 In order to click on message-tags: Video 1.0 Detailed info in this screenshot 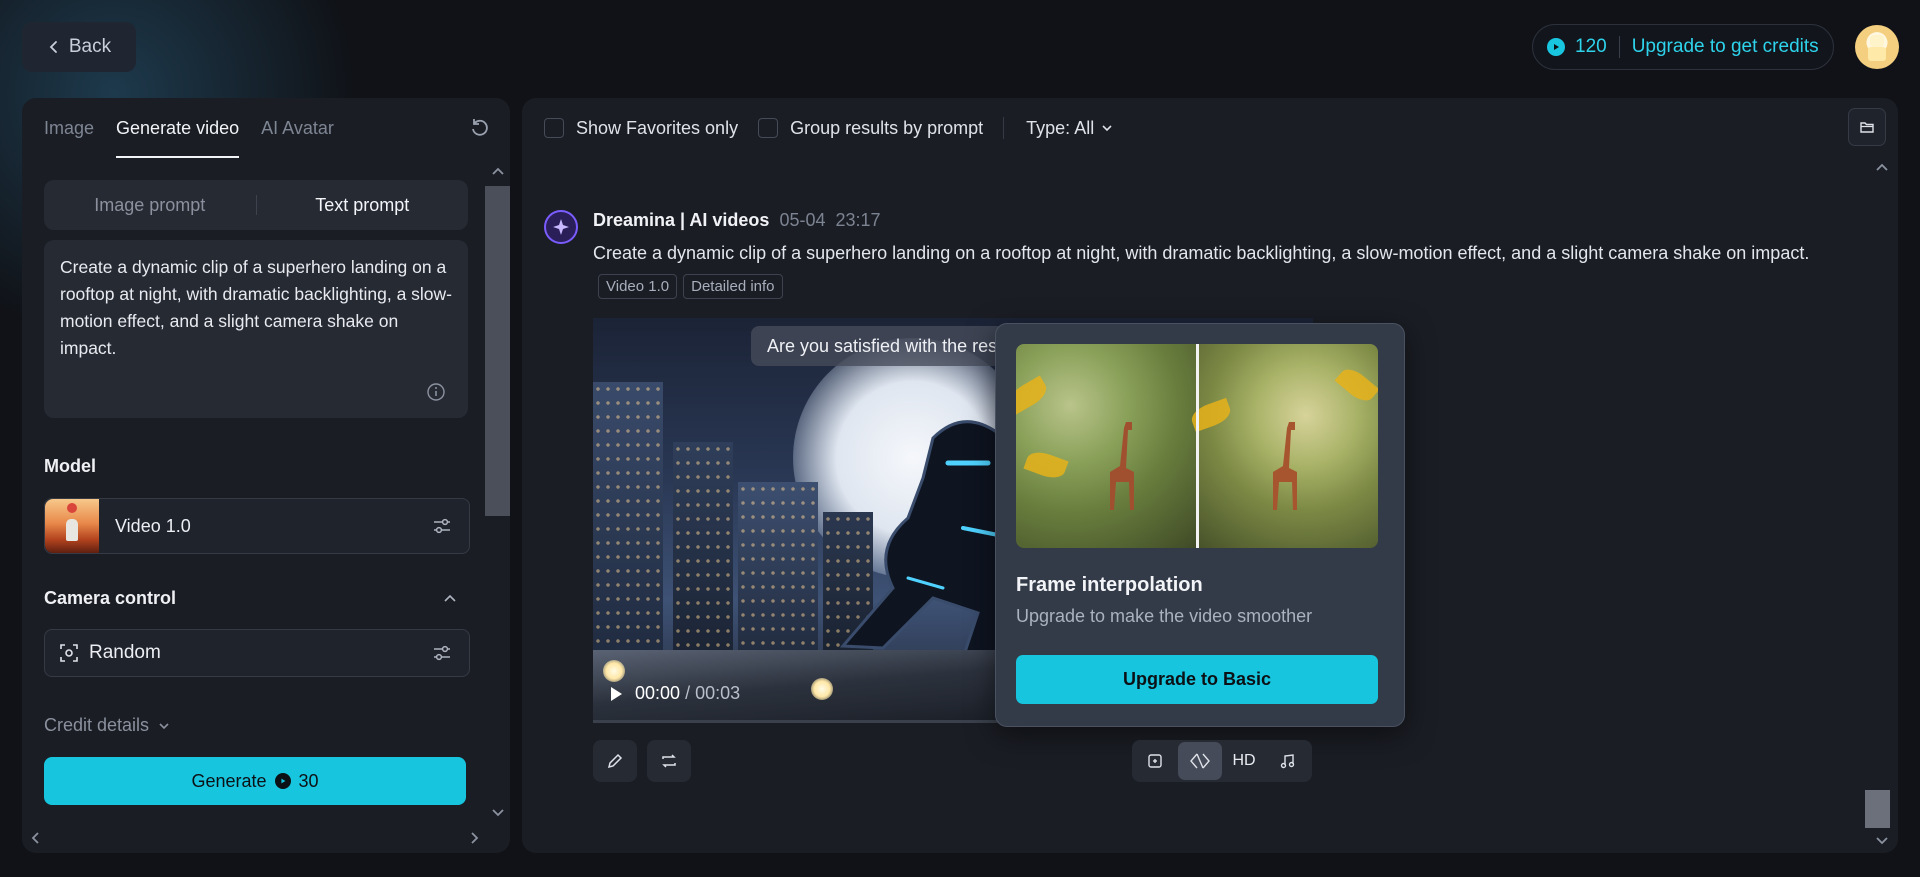, I will do `click(690, 286)`.